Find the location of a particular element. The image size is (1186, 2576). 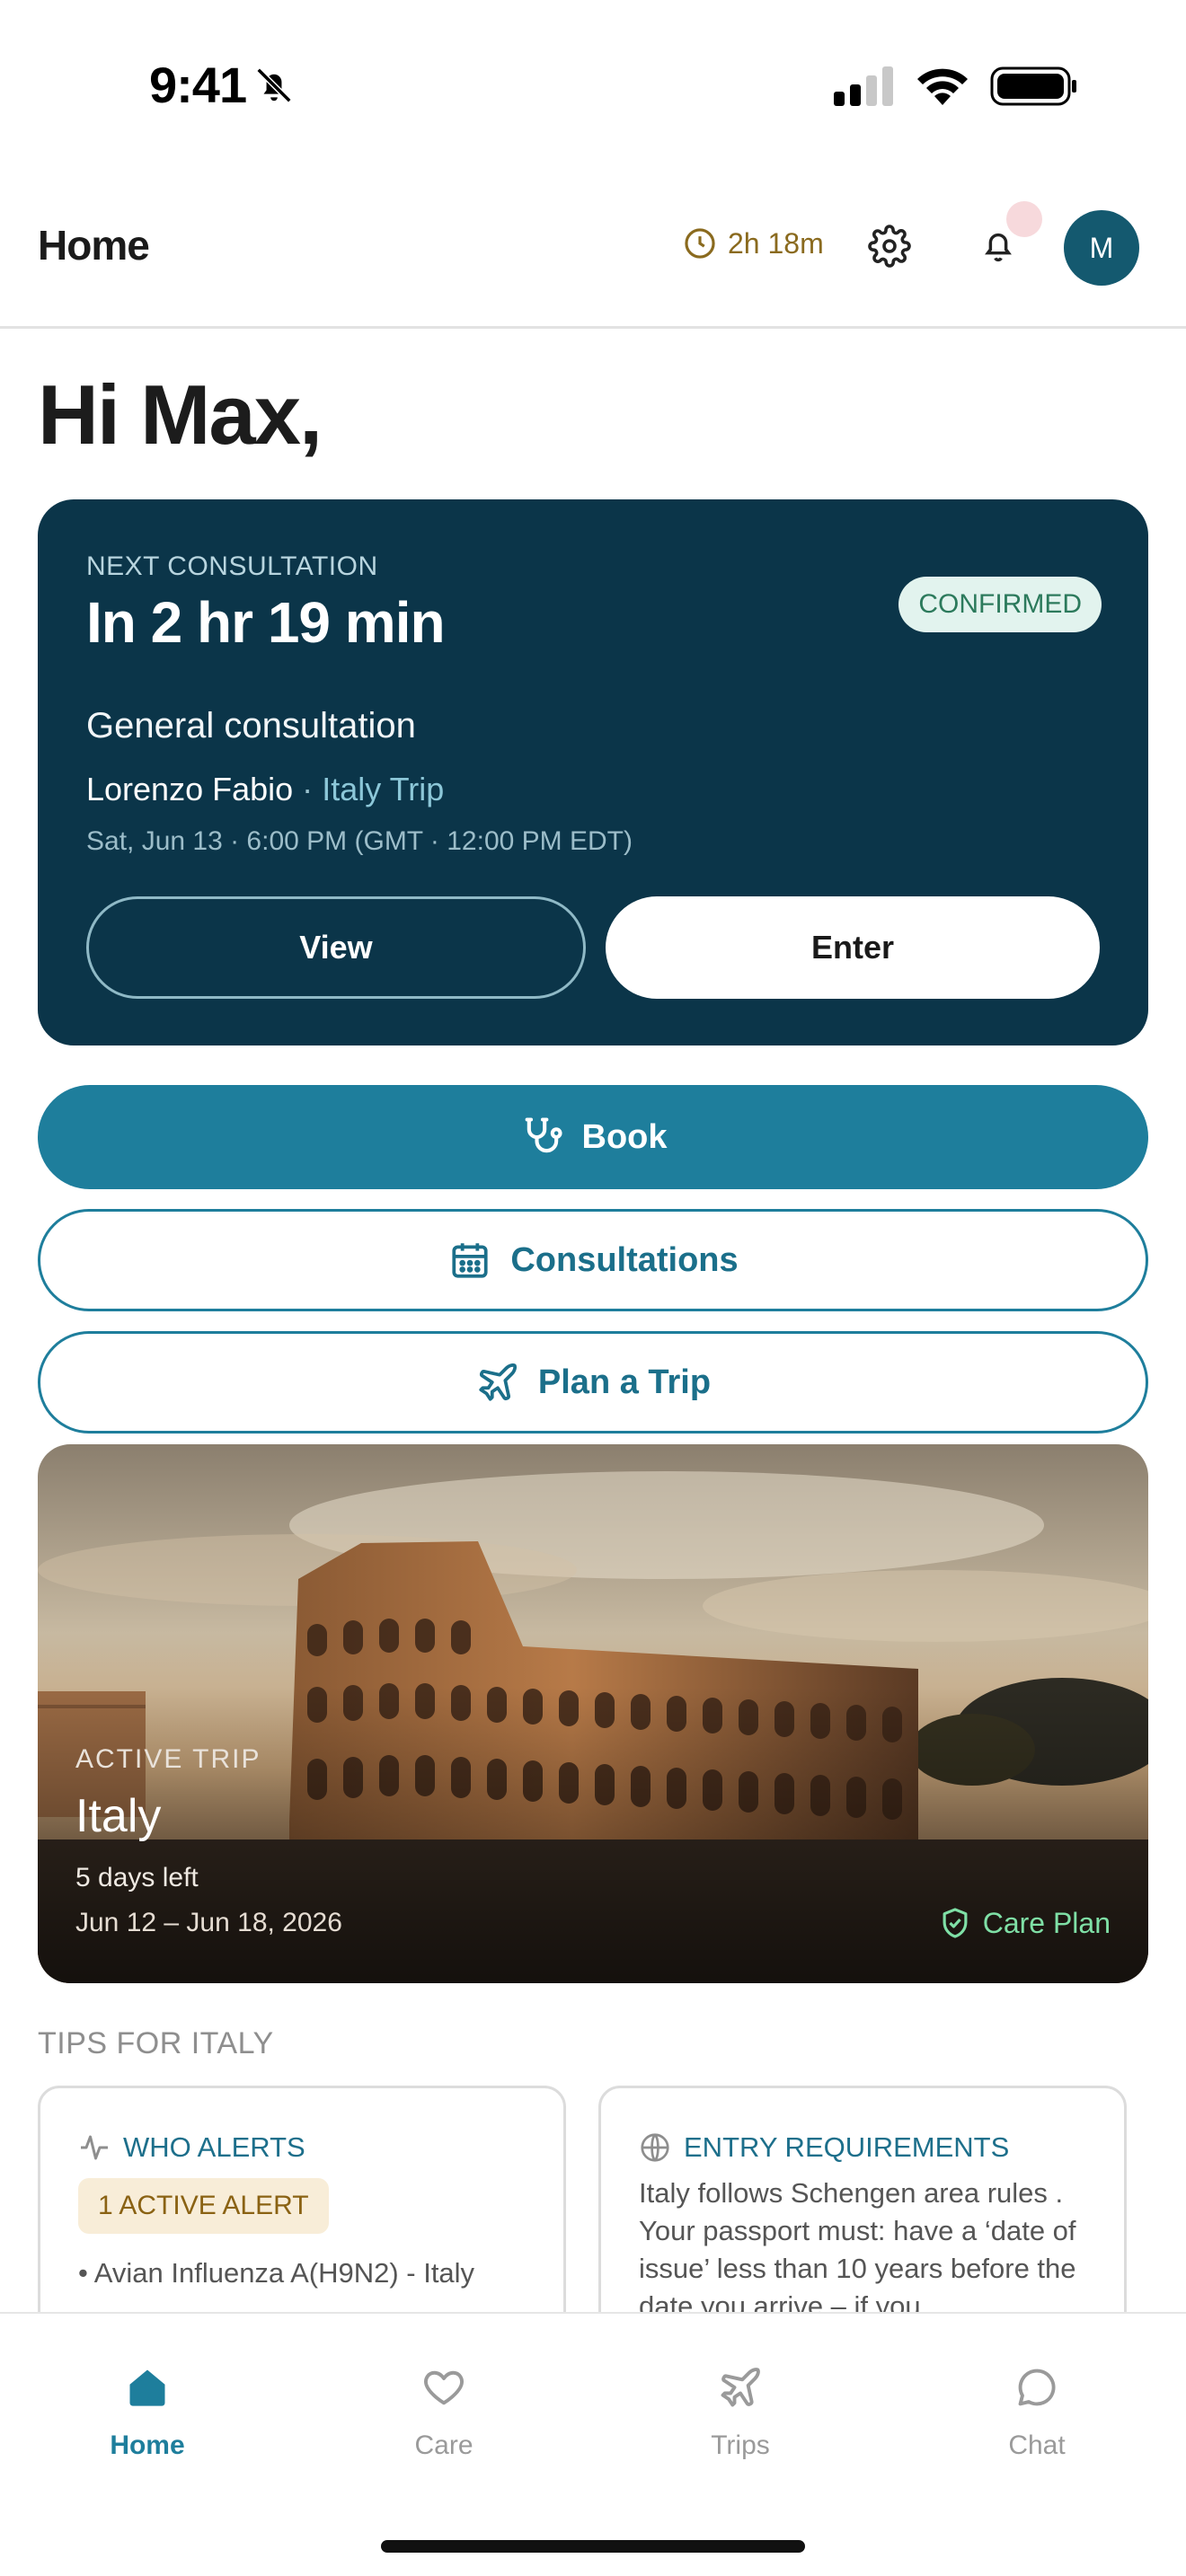

tab-care-label: Care is located at coordinates (444, 2445).